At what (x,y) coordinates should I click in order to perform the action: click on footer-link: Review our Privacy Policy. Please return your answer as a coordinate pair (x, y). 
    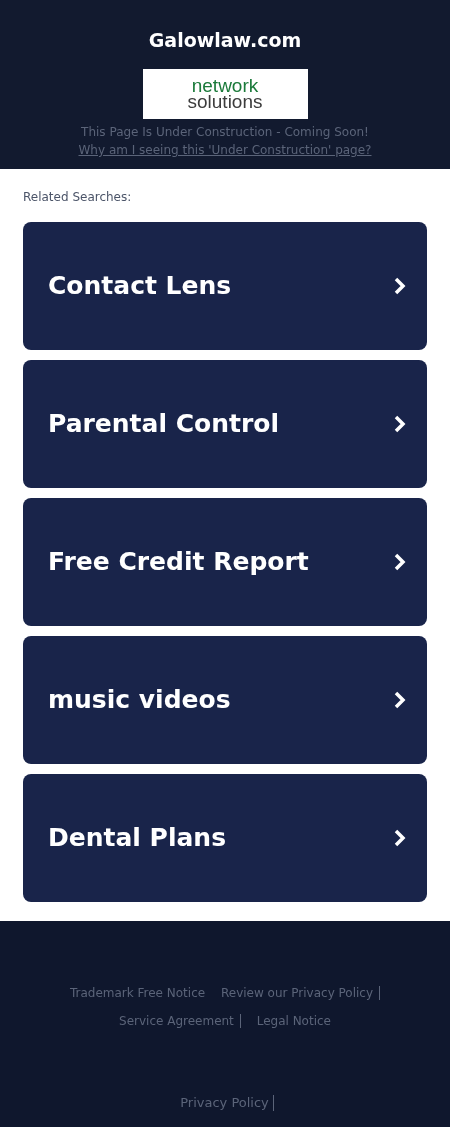
    Looking at the image, I should click on (297, 993).